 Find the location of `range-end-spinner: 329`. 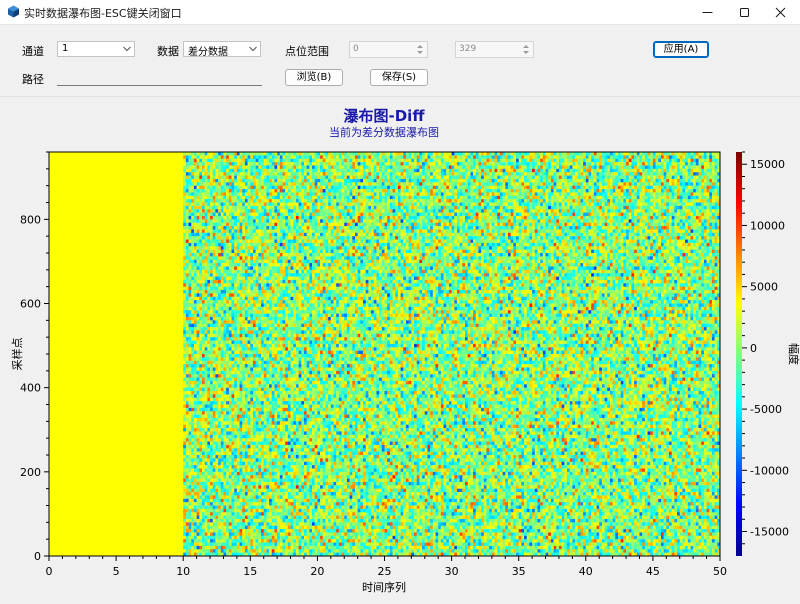

range-end-spinner: 329 is located at coordinates (494, 49).